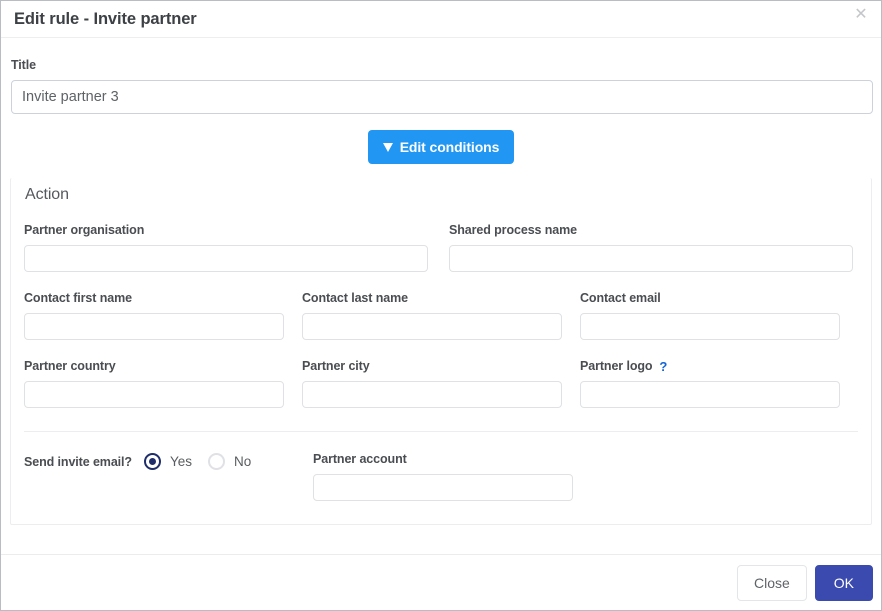 The height and width of the screenshot is (611, 882). I want to click on field-label: Partner account, so click(360, 459).